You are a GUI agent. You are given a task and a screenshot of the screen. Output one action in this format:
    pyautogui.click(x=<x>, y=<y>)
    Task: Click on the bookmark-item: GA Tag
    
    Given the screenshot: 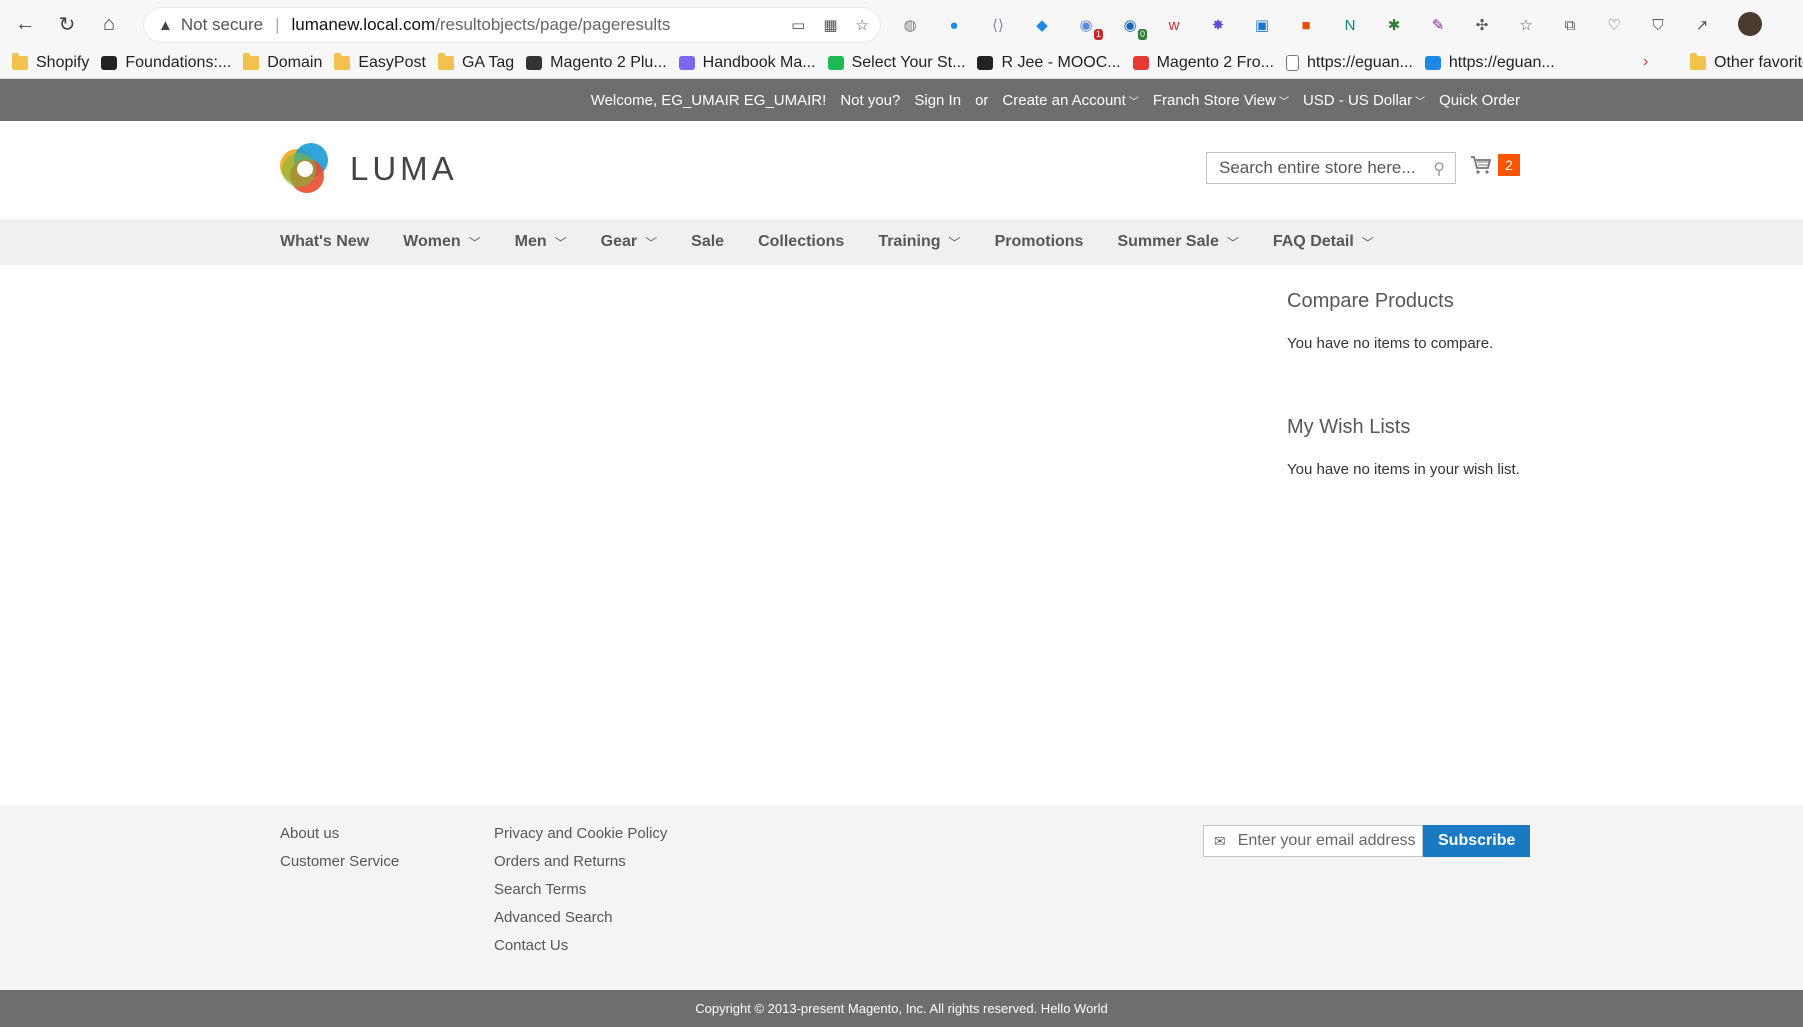 What is the action you would take?
    pyautogui.click(x=475, y=62)
    